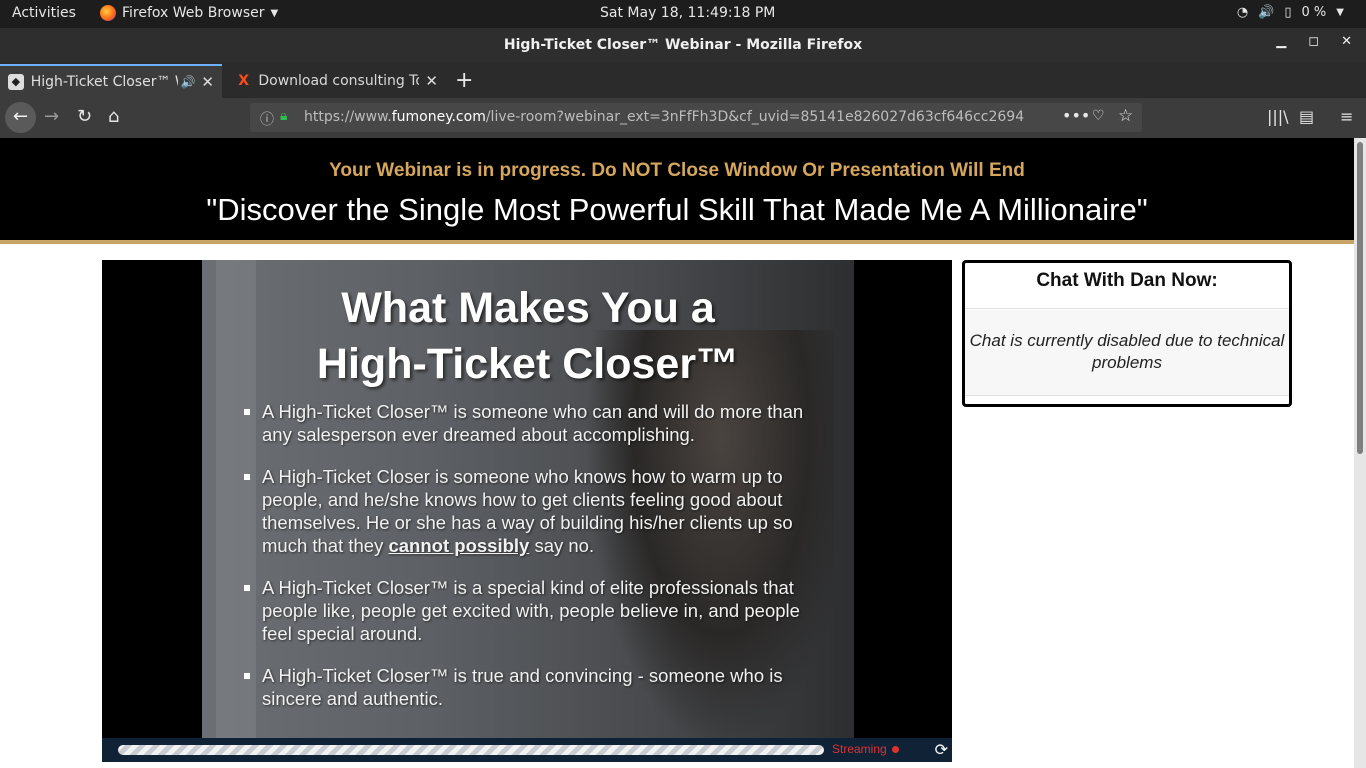  What do you see at coordinates (1098, 116) in the screenshot?
I see `pocket-icon: ♡` at bounding box center [1098, 116].